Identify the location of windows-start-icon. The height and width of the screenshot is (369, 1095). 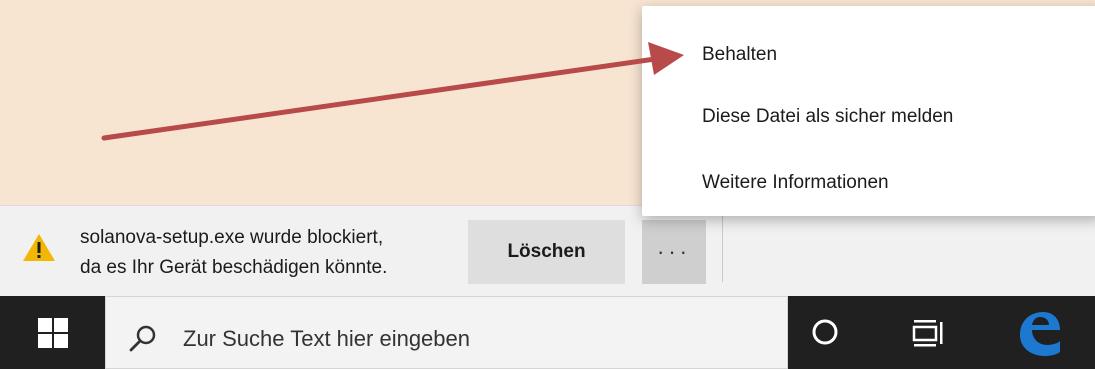
(52, 332).